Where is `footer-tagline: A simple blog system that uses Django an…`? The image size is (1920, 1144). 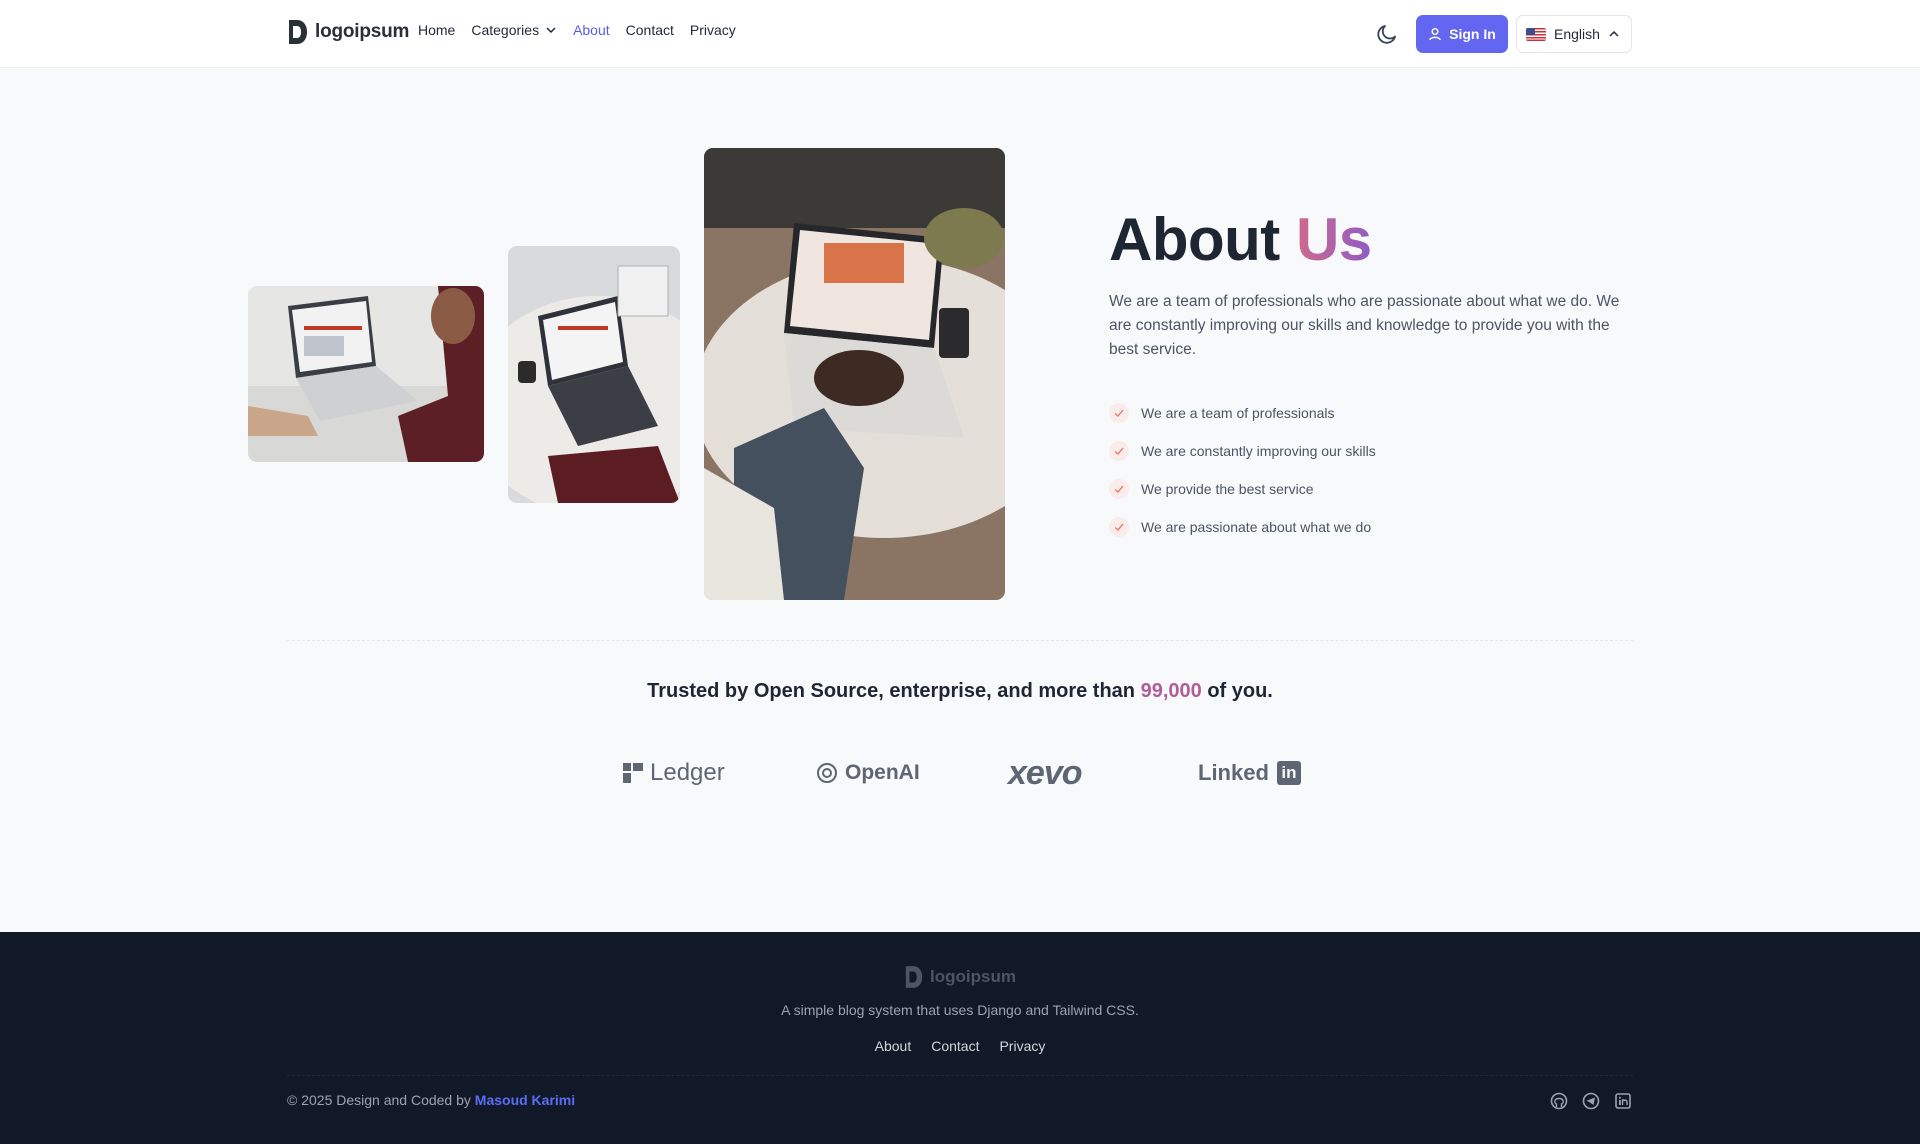
footer-tagline: A simple blog system that uses Django an… is located at coordinates (960, 1010).